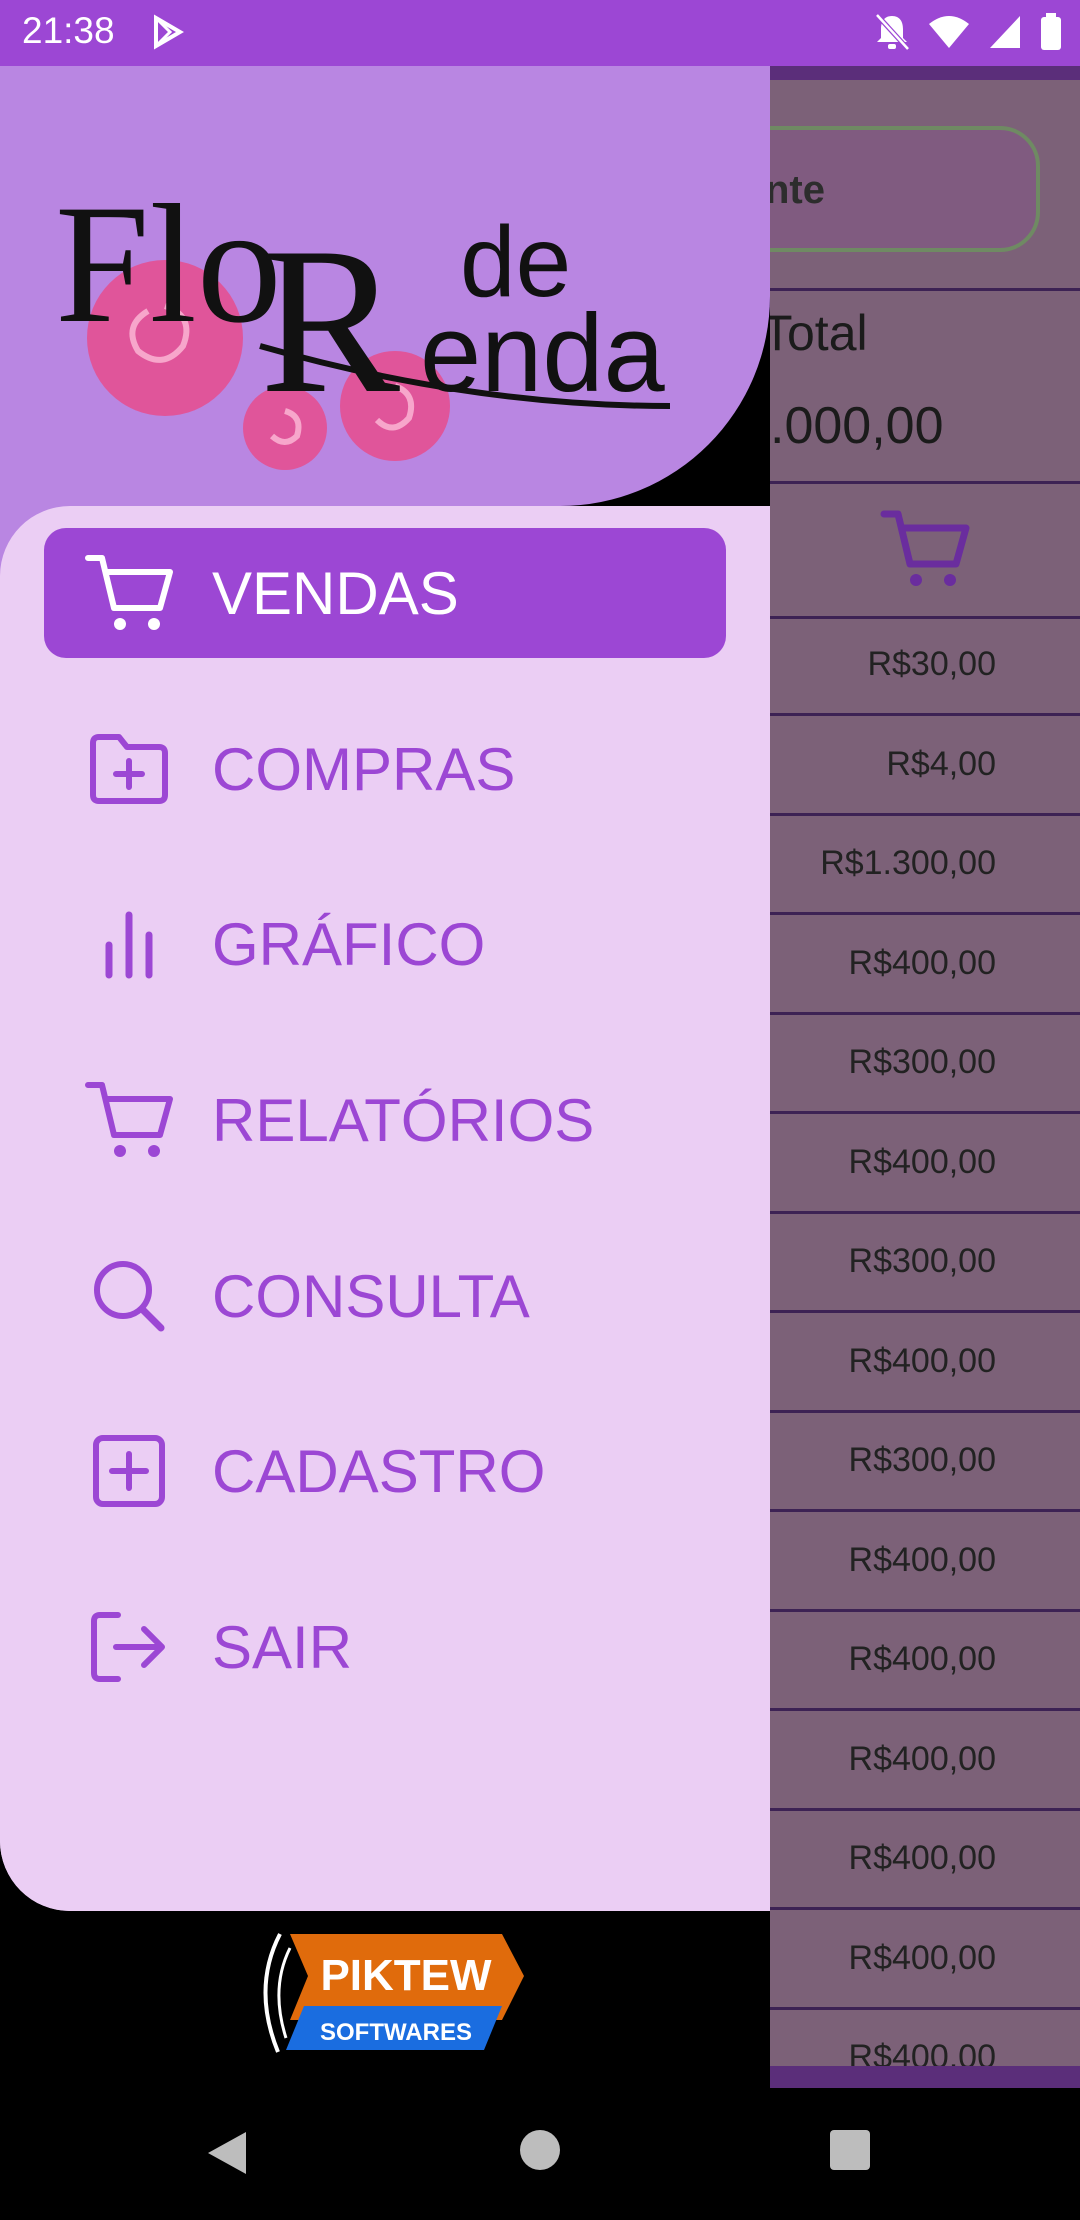 The image size is (1080, 2220). What do you see at coordinates (540, 33) in the screenshot?
I see `status-bar: 21:38` at bounding box center [540, 33].